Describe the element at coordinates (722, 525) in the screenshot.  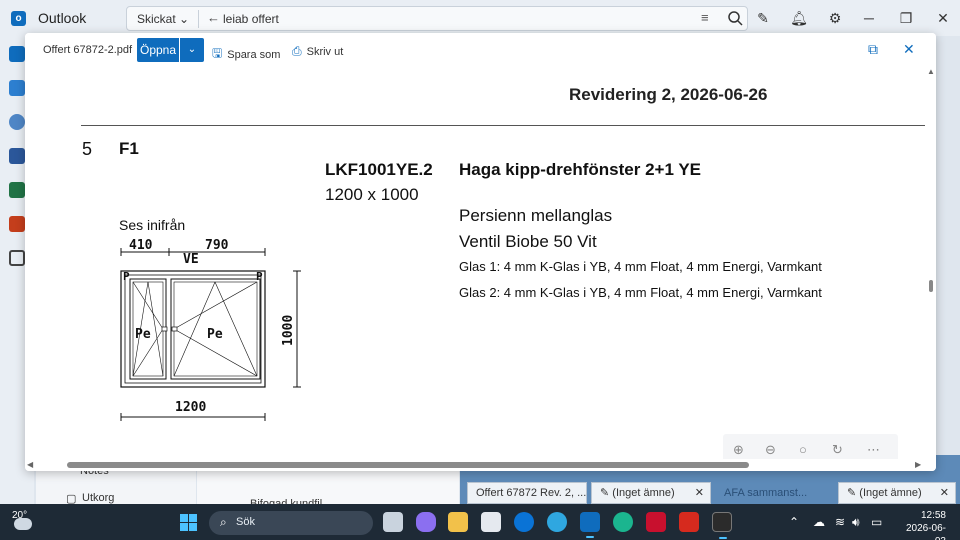
I see `terminal-icon` at that location.